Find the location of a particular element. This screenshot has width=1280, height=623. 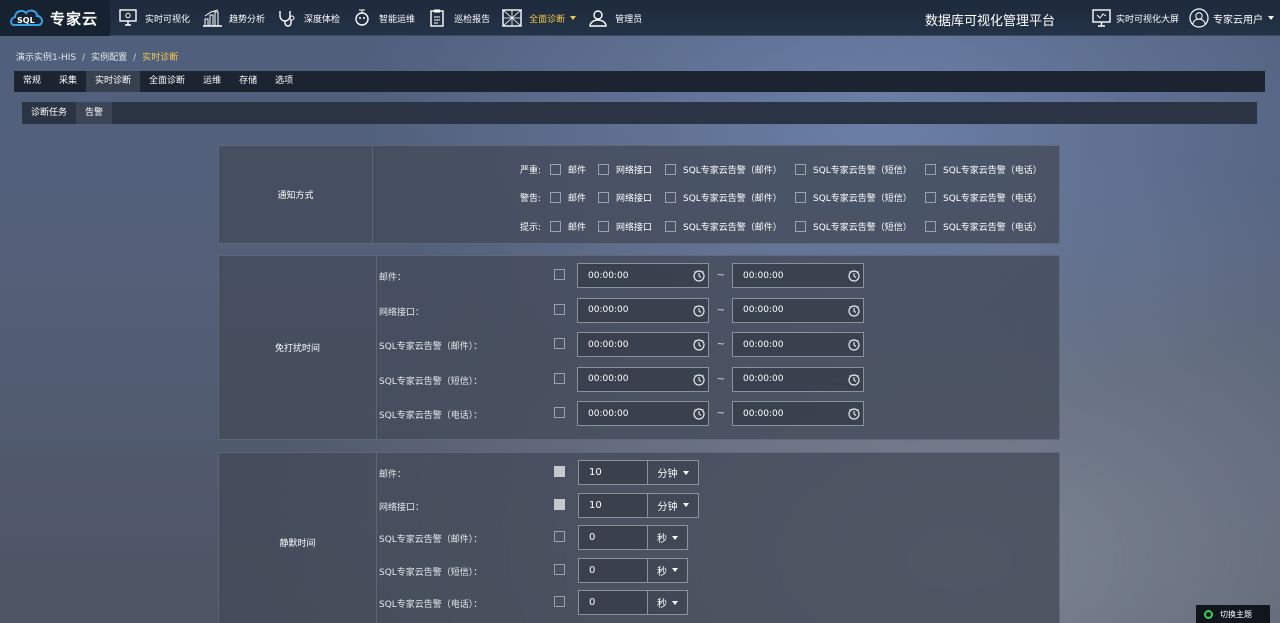

breadcrumb-sep: / is located at coordinates (84, 58).